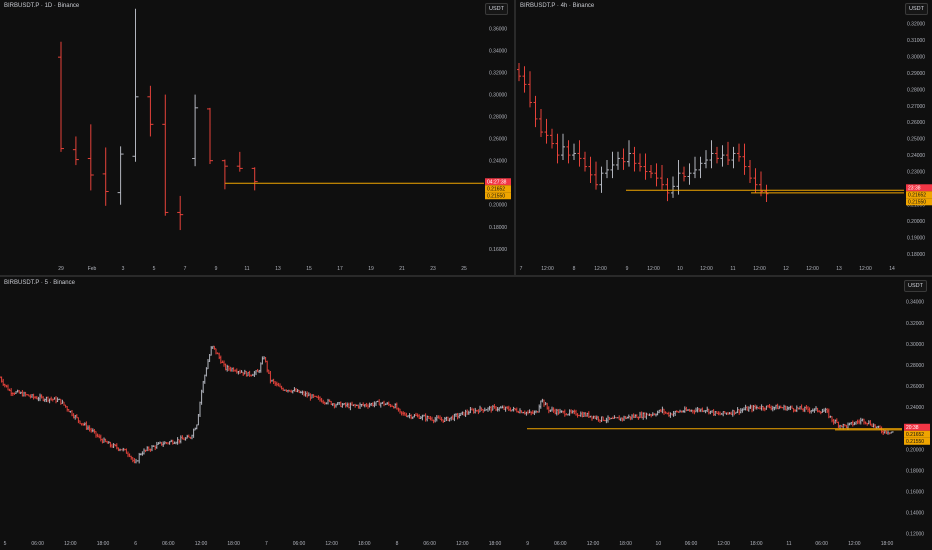  I want to click on x-tick-label: 6, so click(135, 544).